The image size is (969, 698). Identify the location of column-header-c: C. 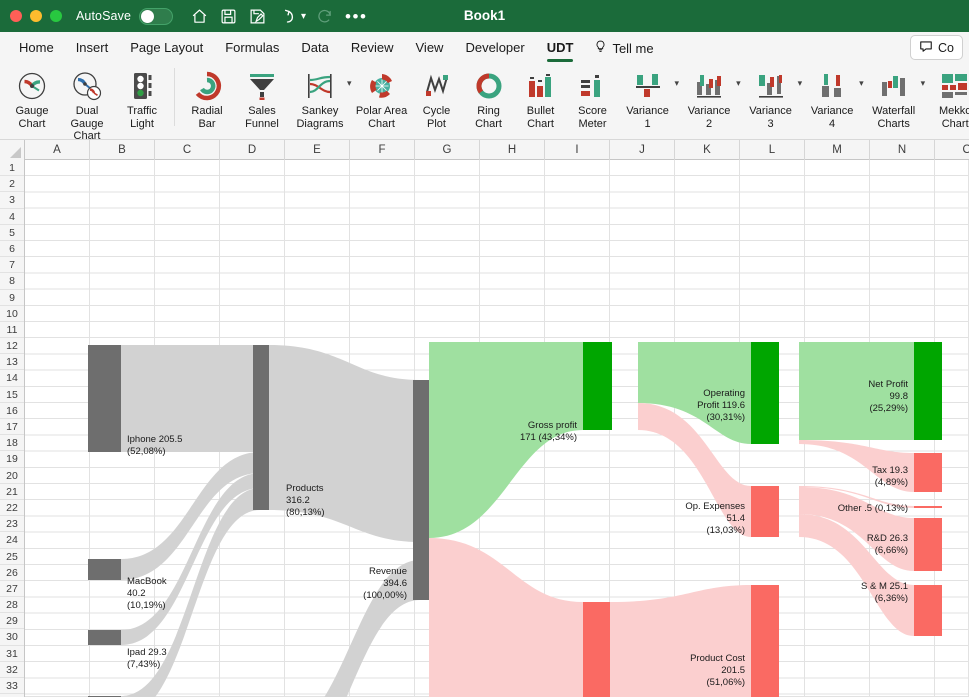
(187, 150).